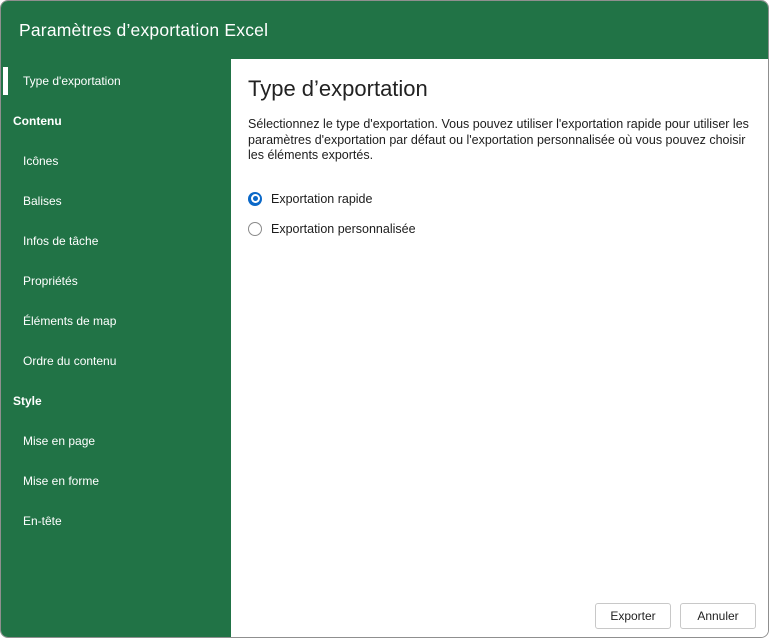 The height and width of the screenshot is (638, 769). What do you see at coordinates (116, 201) in the screenshot?
I see `sidebar-item-balises: Balises` at bounding box center [116, 201].